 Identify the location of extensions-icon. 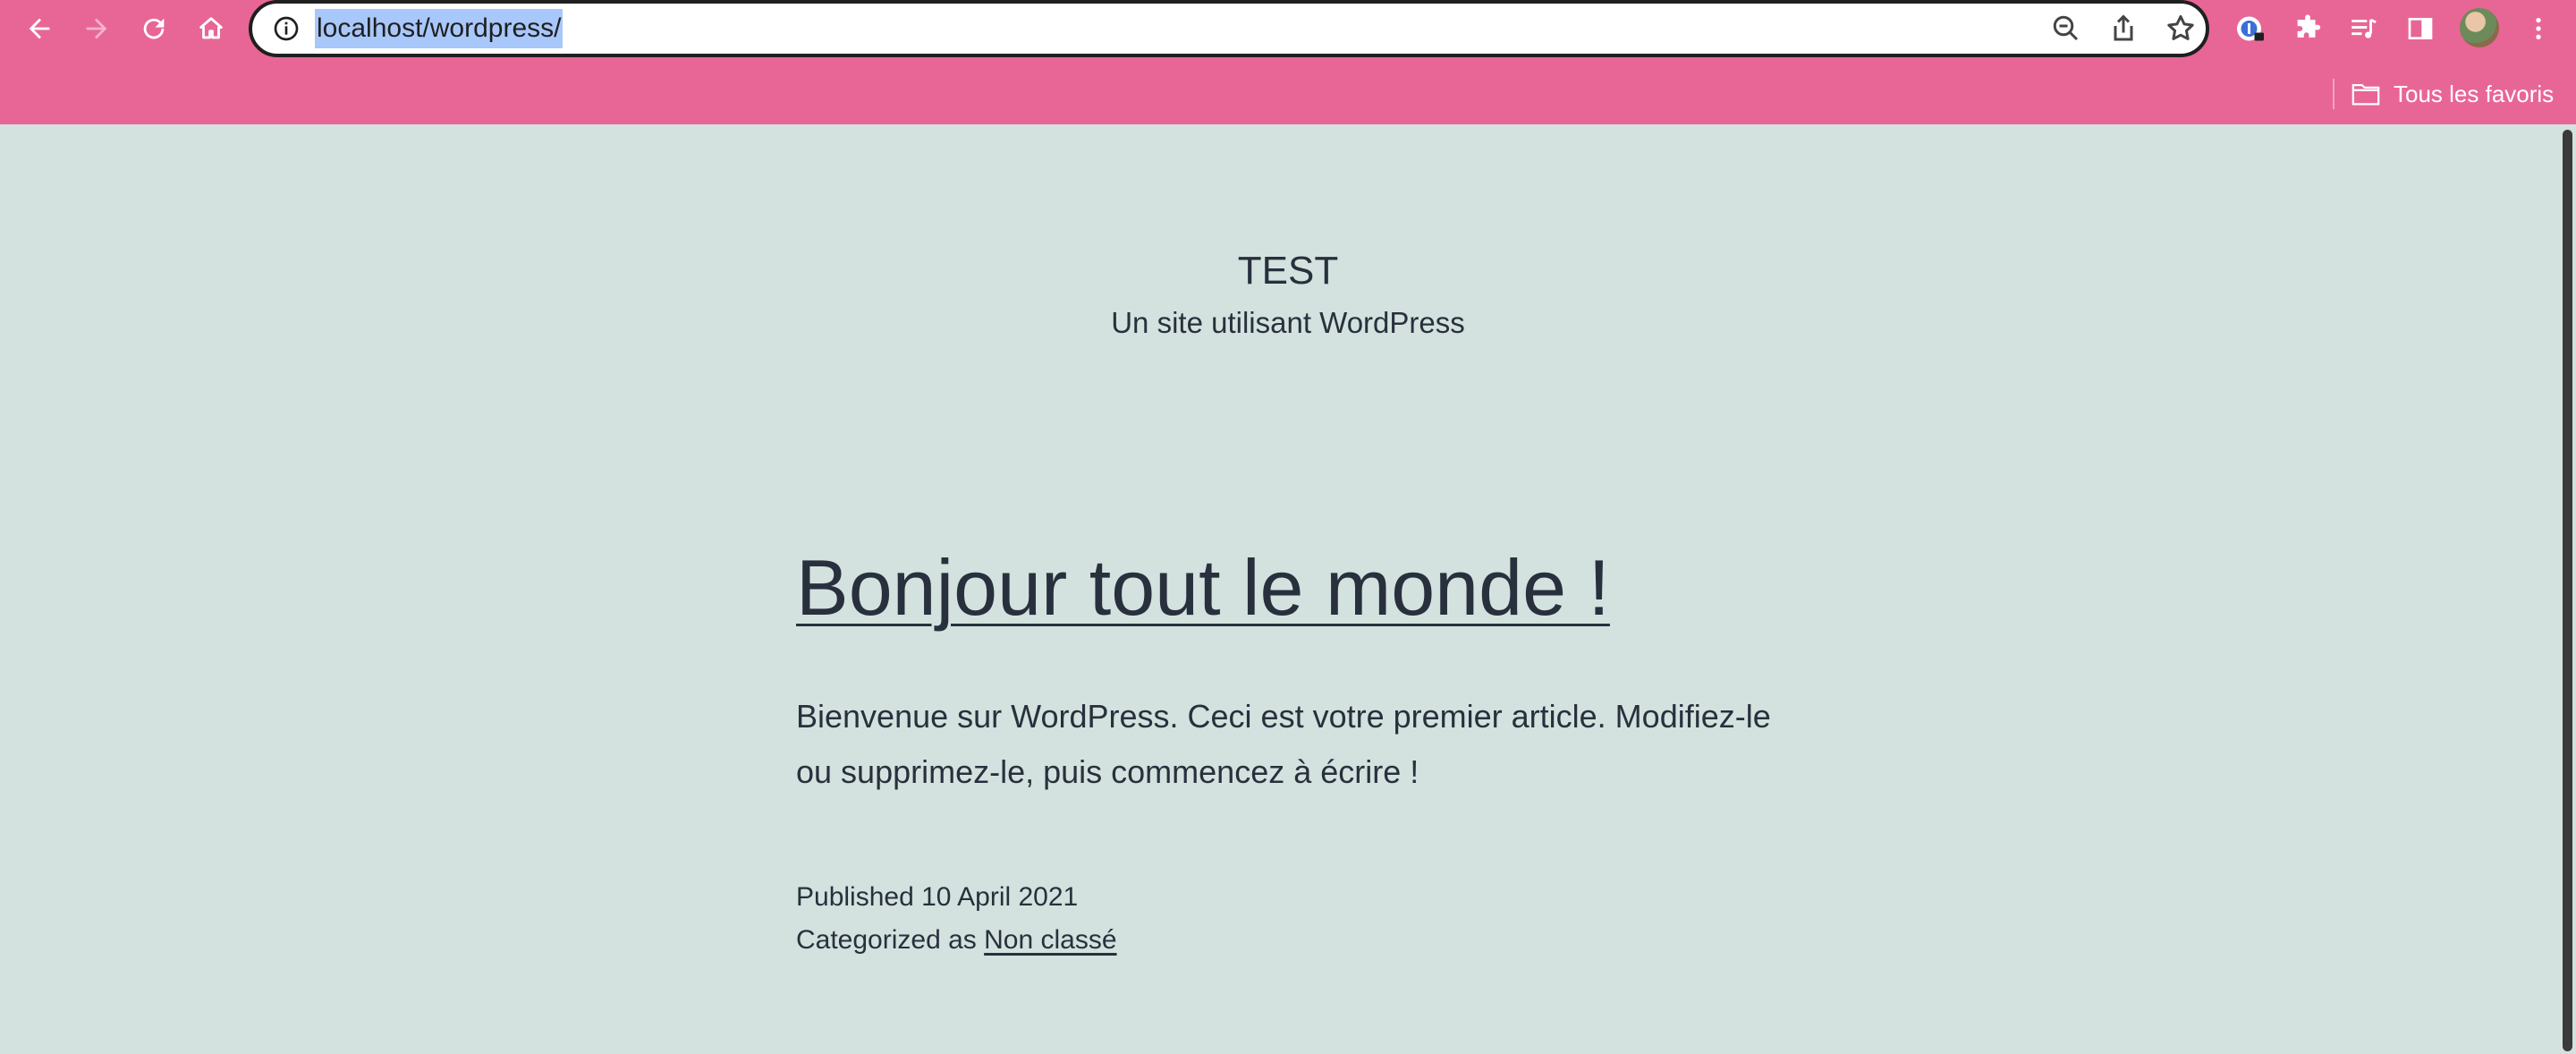
(2308, 29).